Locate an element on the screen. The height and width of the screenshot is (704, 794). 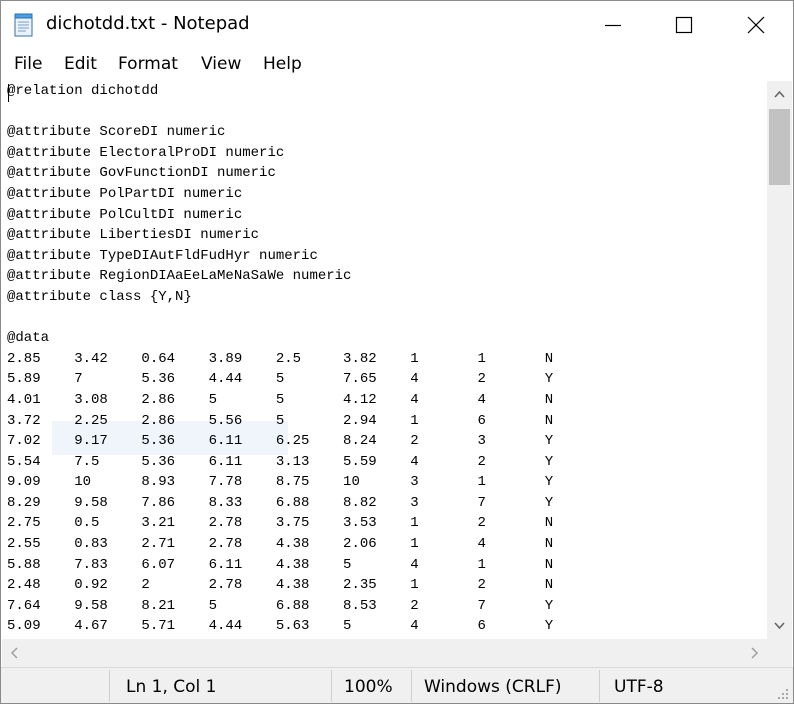
encoding: UTF-8 is located at coordinates (639, 687).